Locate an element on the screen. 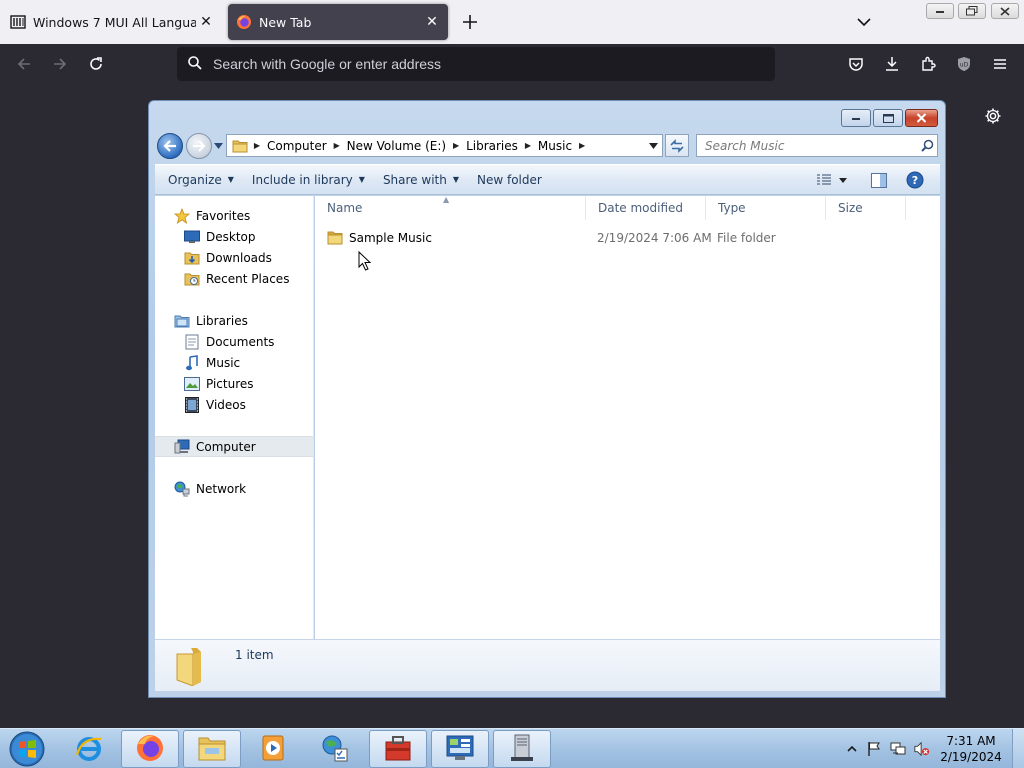 Image resolution: width=1024 pixels, height=768 pixels. nav-label: Computer is located at coordinates (226, 446).